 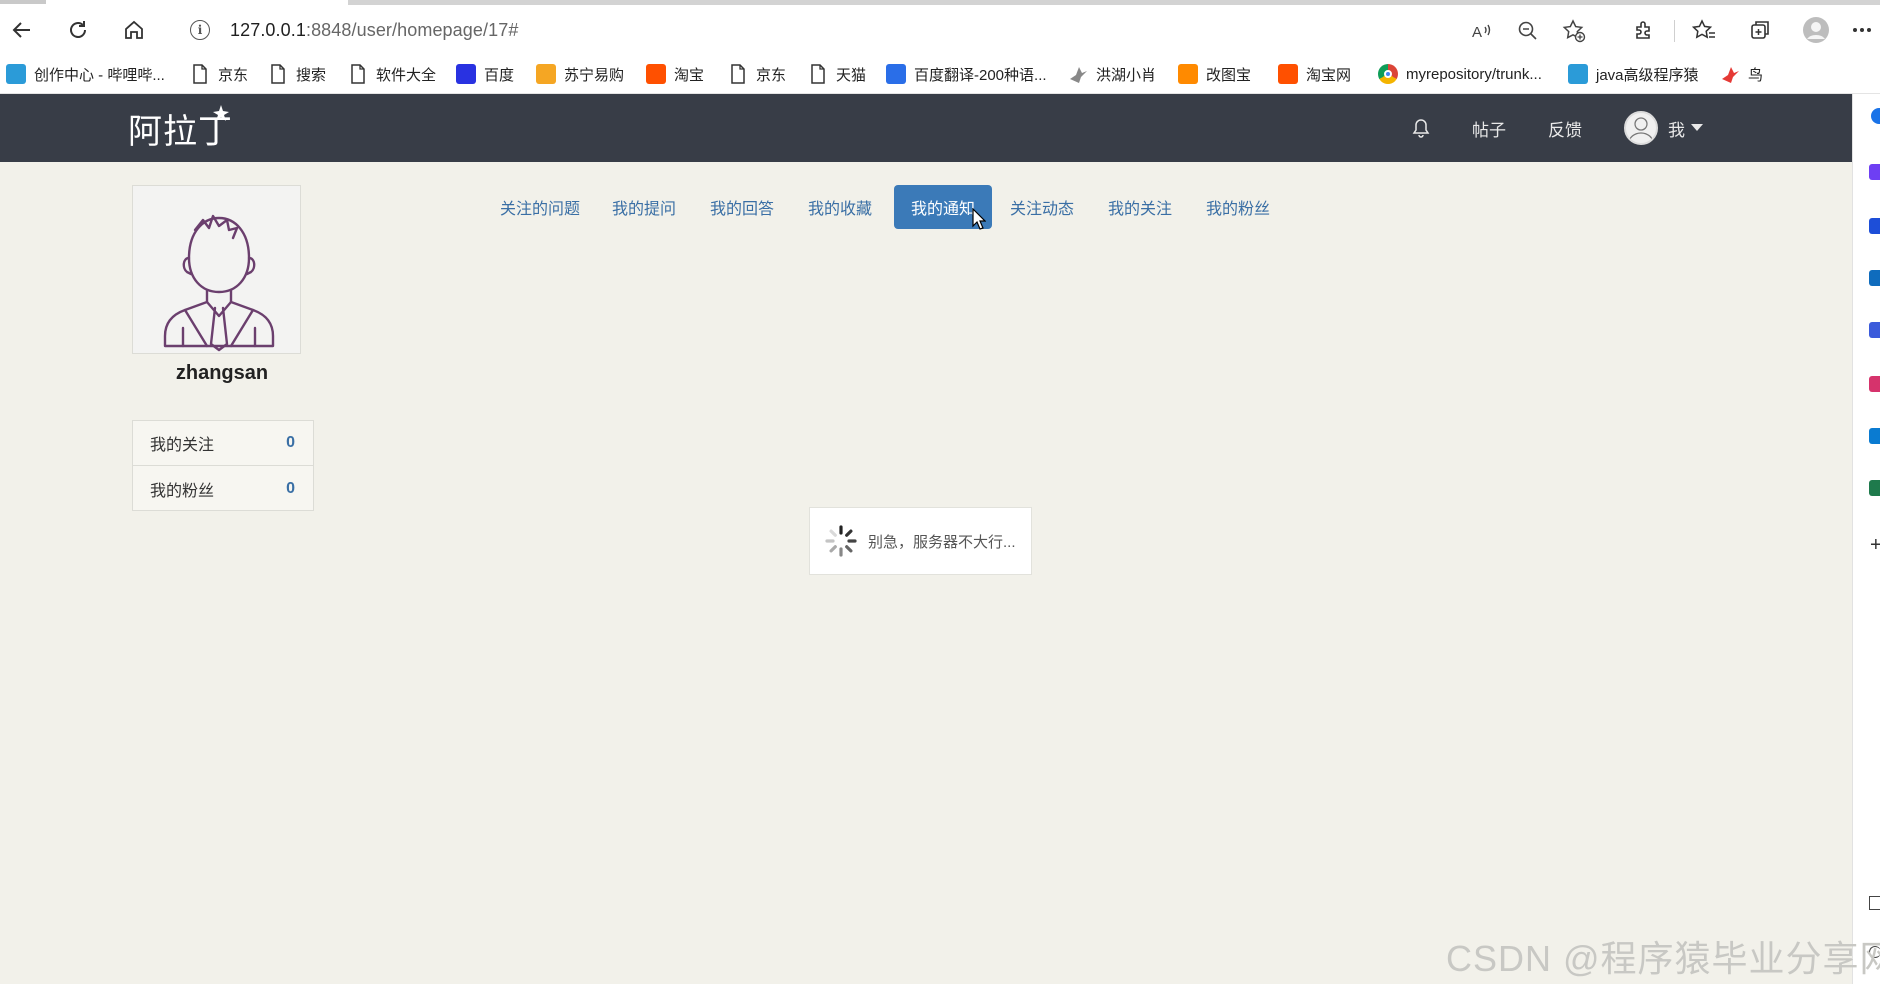 I want to click on bookmark-item: 淘宝网, so click(x=1314, y=74).